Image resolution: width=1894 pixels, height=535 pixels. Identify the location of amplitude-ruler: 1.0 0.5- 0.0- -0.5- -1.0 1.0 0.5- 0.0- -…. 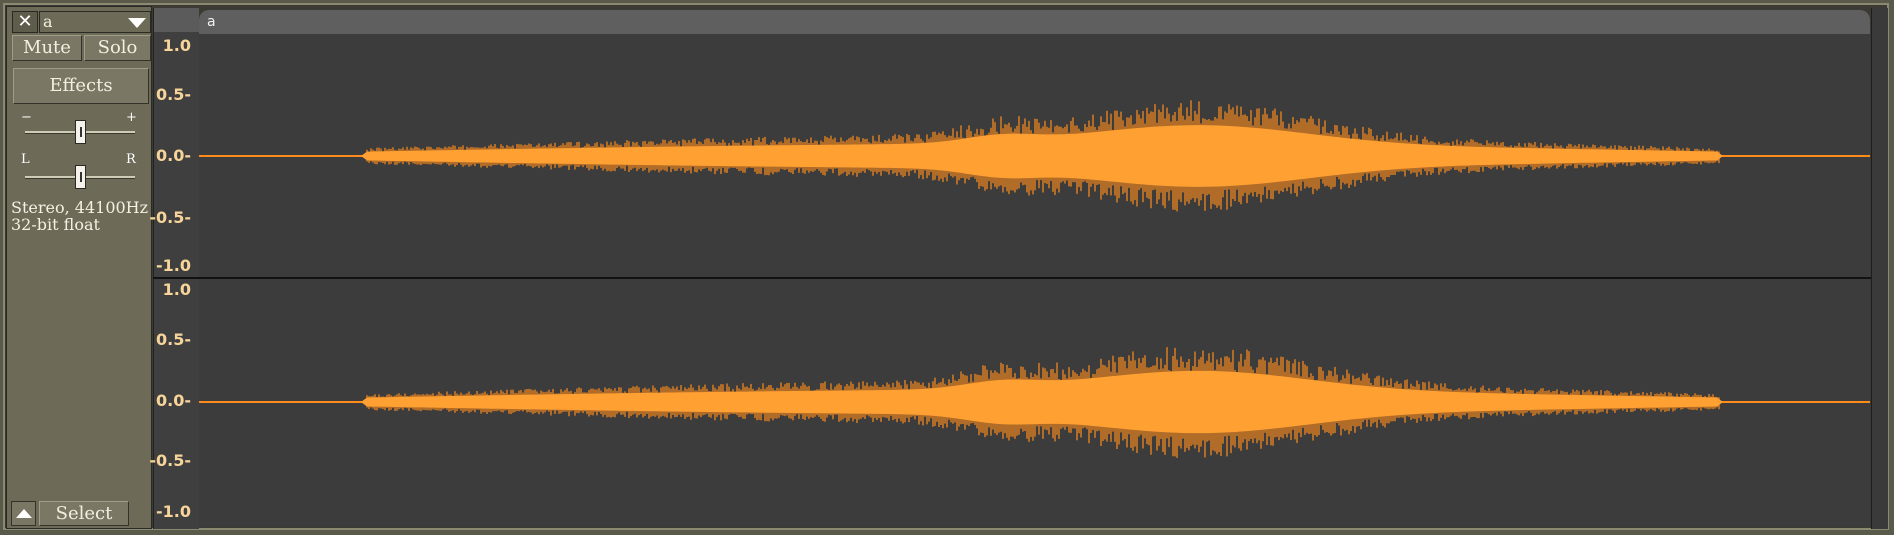
(174, 268).